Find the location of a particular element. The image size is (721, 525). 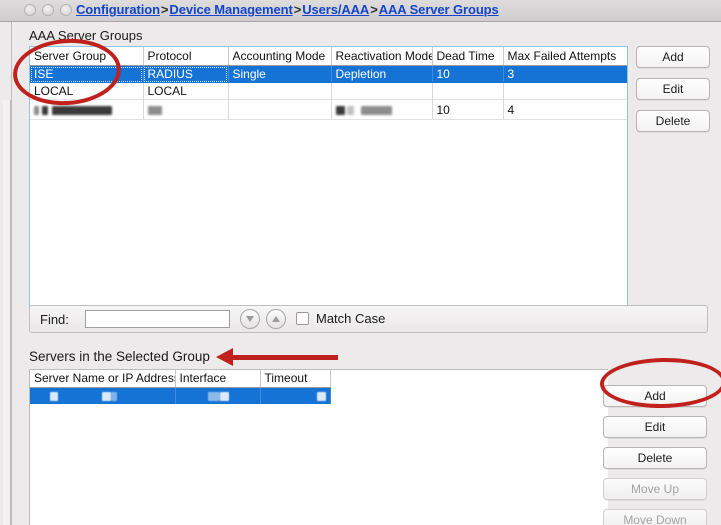

minimize-button is located at coordinates (48, 10).